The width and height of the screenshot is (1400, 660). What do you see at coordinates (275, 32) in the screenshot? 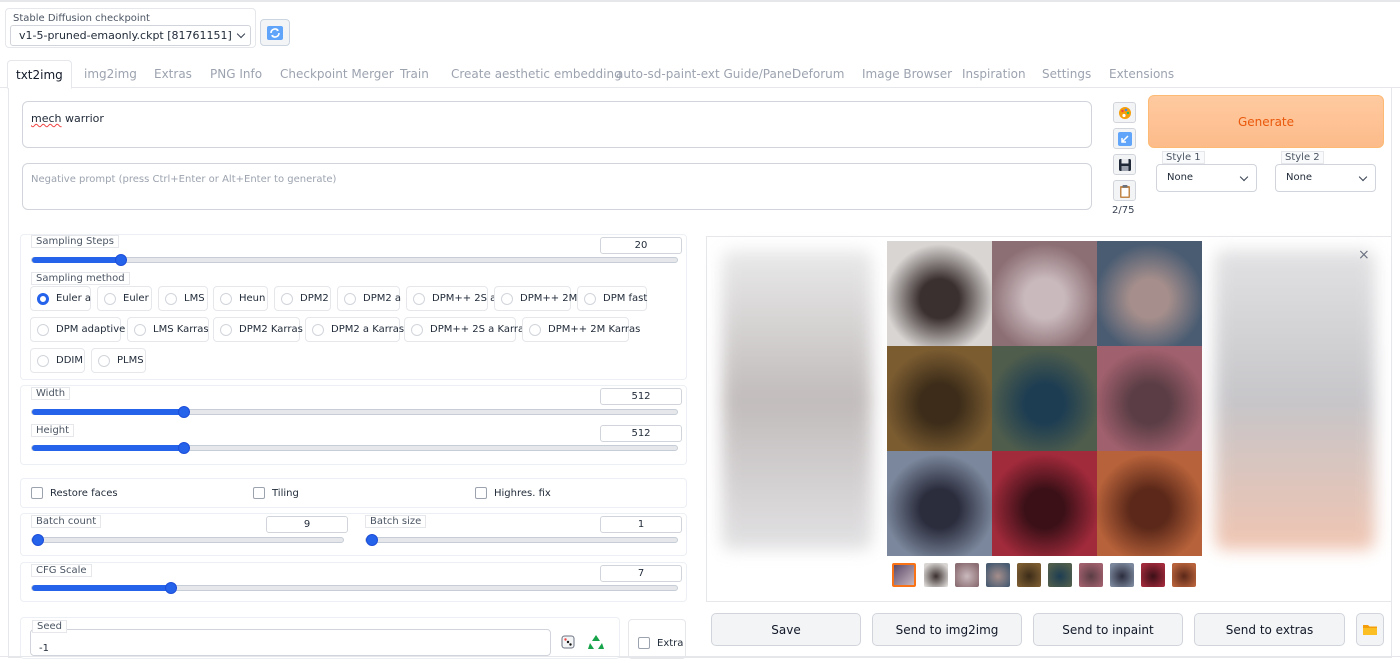
I see `refresh-button` at bounding box center [275, 32].